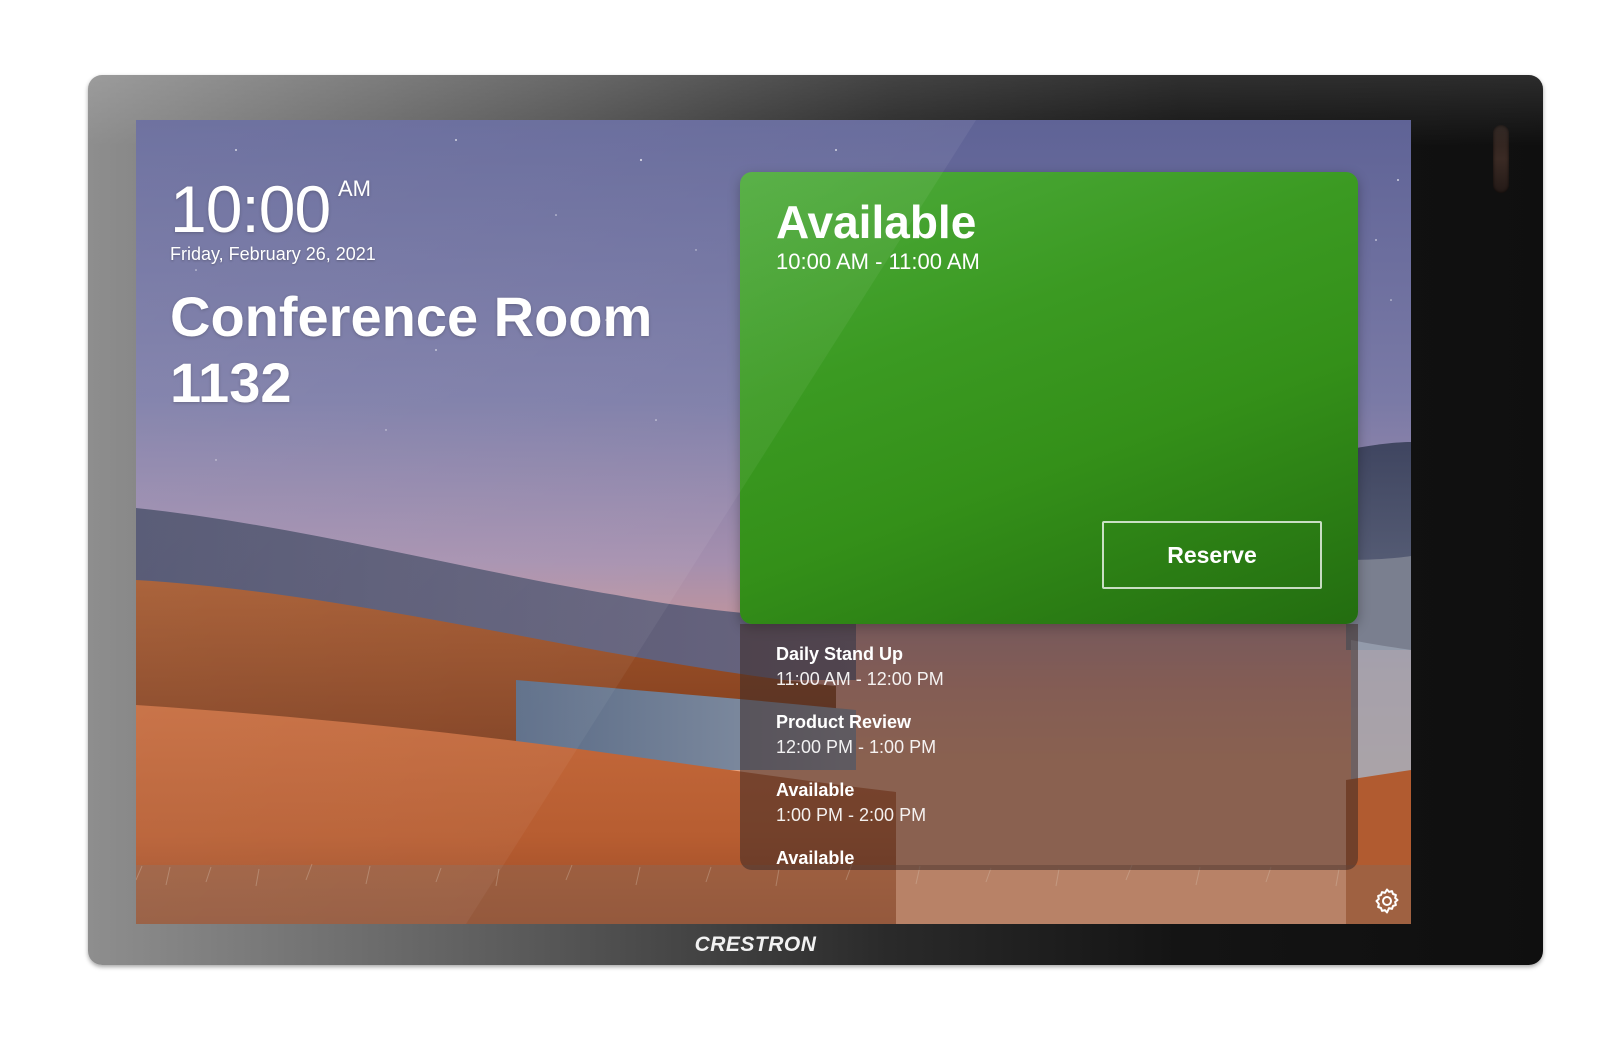 Image resolution: width=1600 pixels, height=1043 pixels. What do you see at coordinates (1387, 901) in the screenshot?
I see `gear-icon` at bounding box center [1387, 901].